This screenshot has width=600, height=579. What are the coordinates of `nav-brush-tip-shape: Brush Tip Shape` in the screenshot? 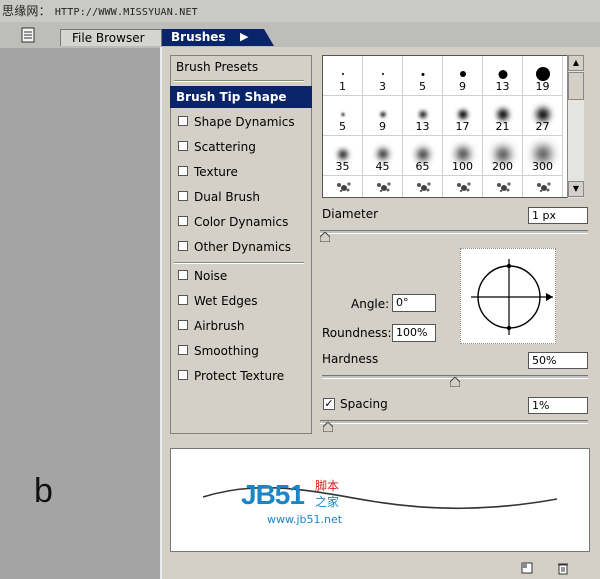 It's located at (241, 97).